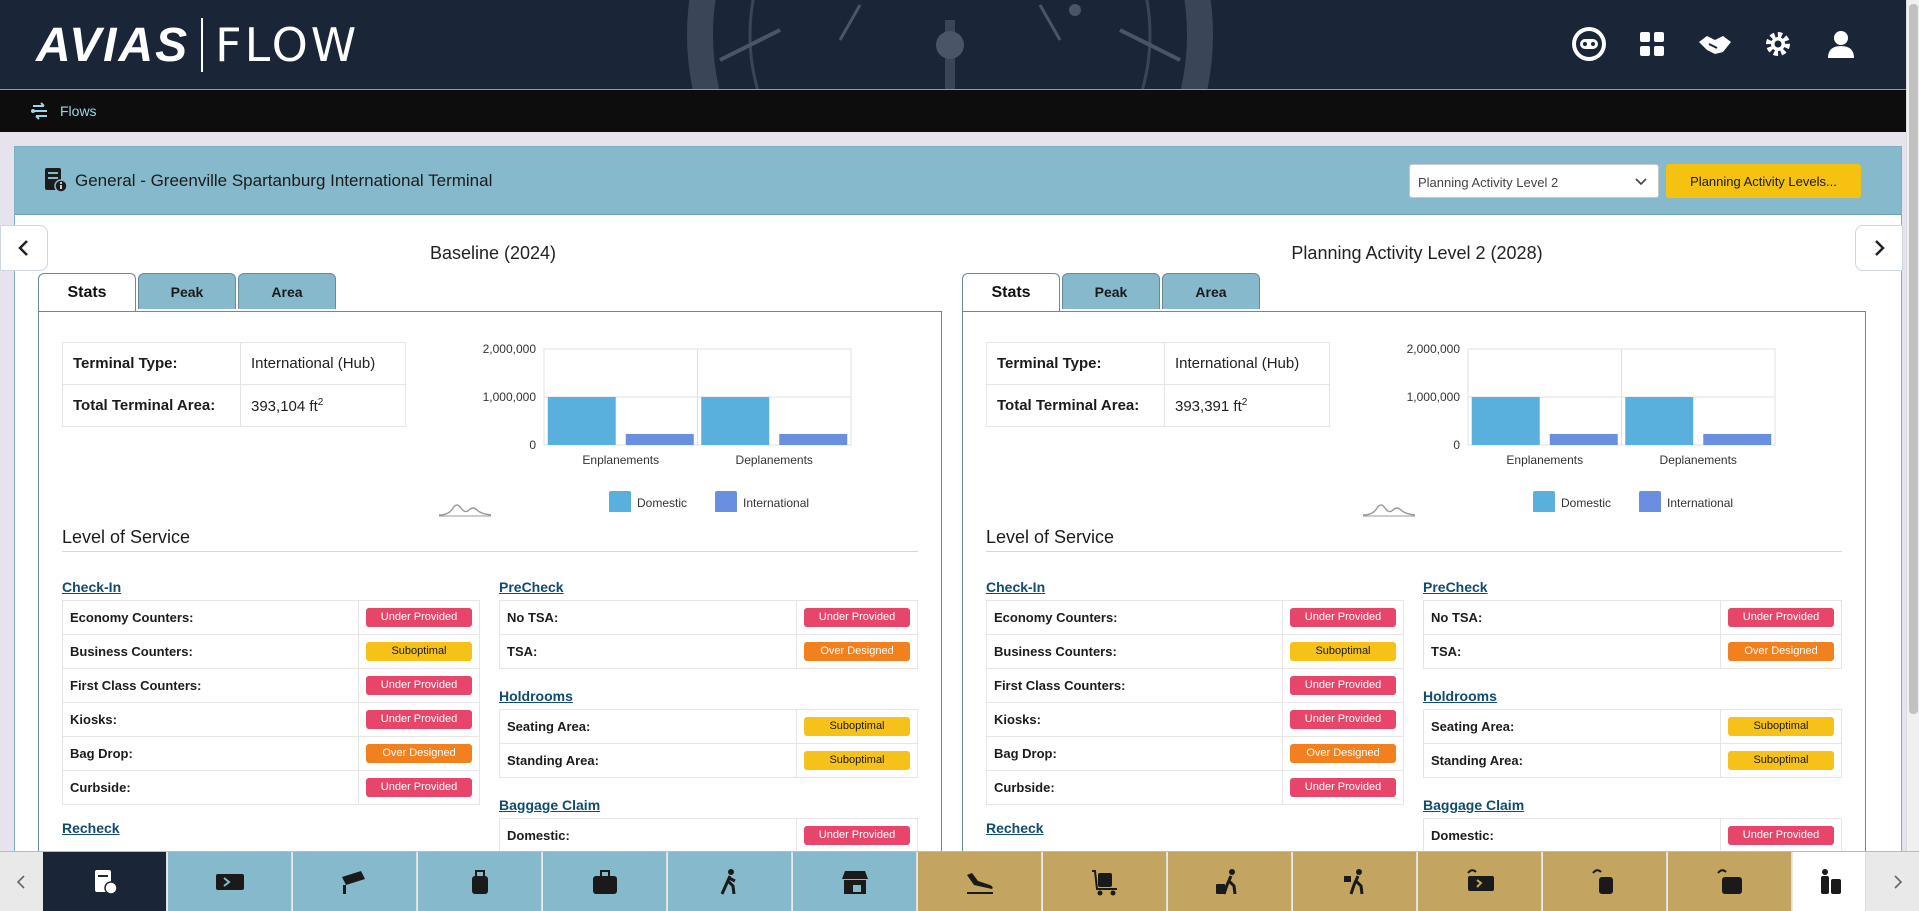  I want to click on bottom-item-walking-person, so click(730, 881).